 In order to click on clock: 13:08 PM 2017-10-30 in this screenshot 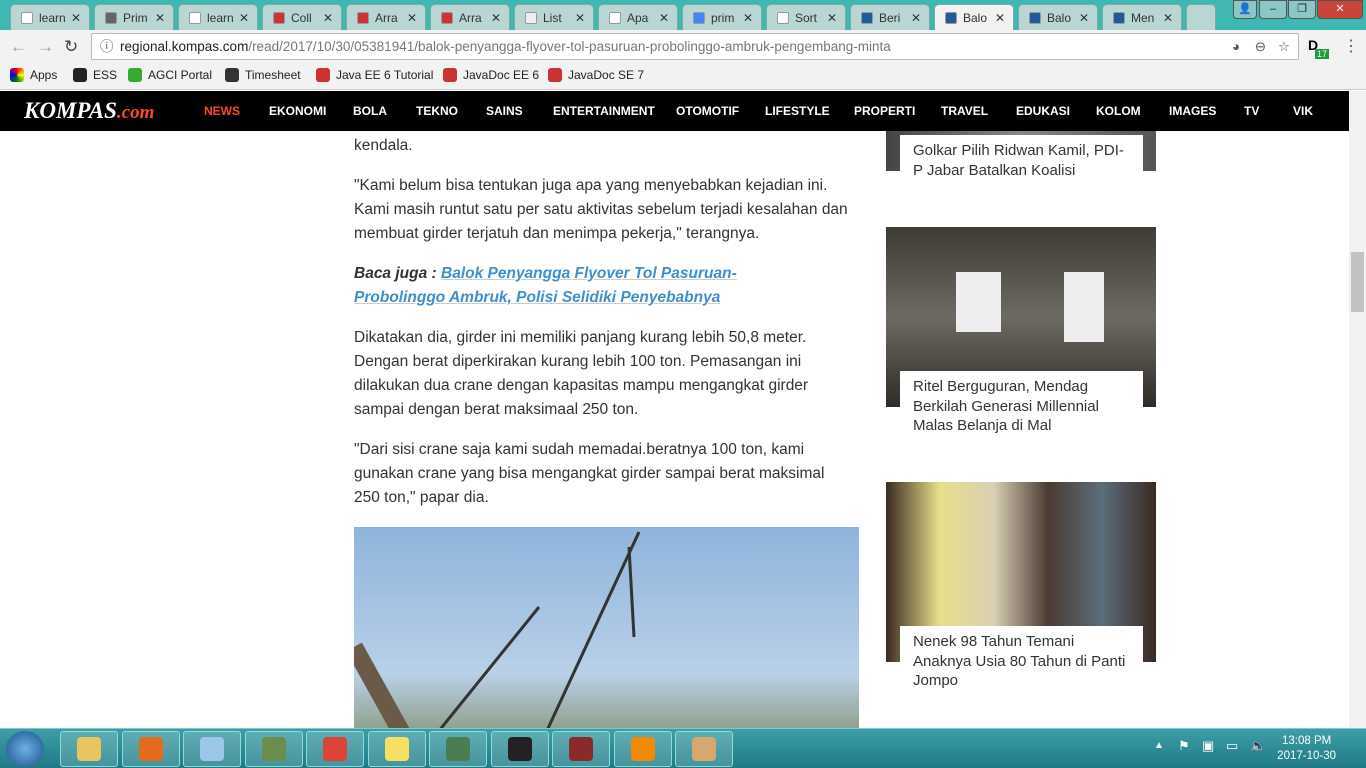, I will do `click(1306, 749)`.